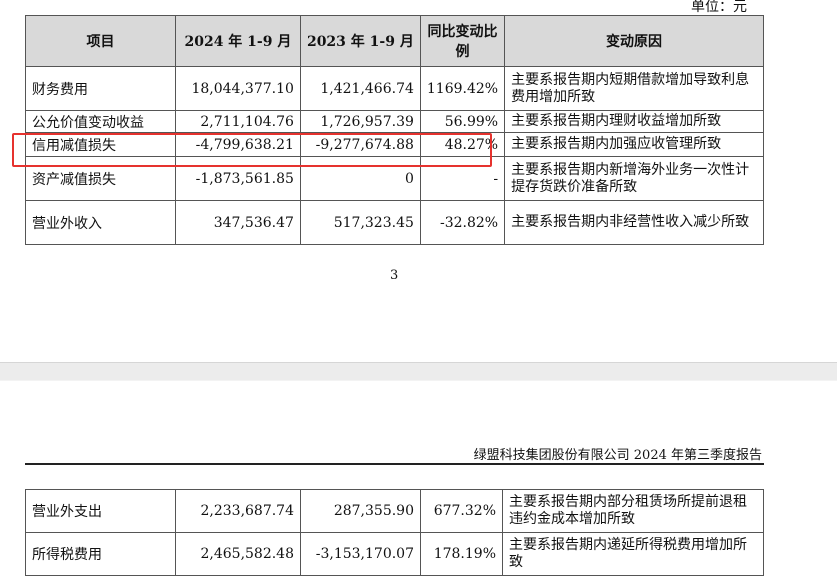 The image size is (837, 586). Describe the element at coordinates (100, 121) in the screenshot. I see `row-item: 公允价值变动收益` at that location.